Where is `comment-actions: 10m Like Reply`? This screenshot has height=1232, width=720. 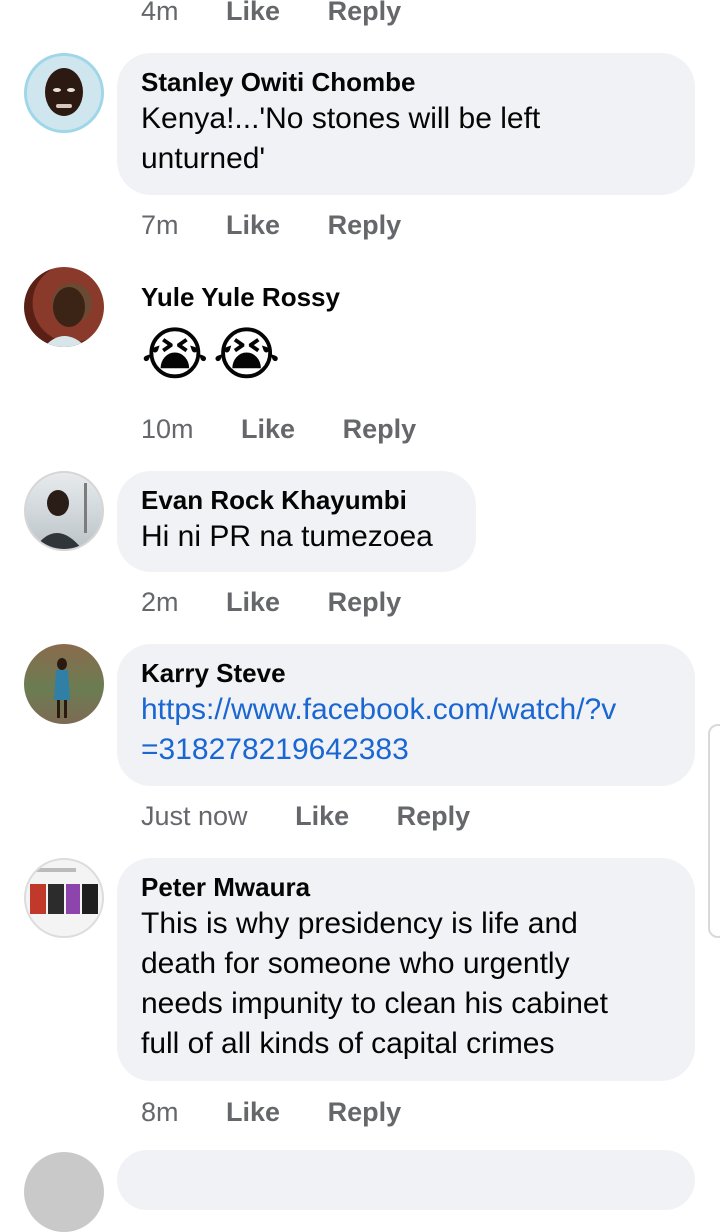
comment-actions: 10m Like Reply is located at coordinates (278, 429).